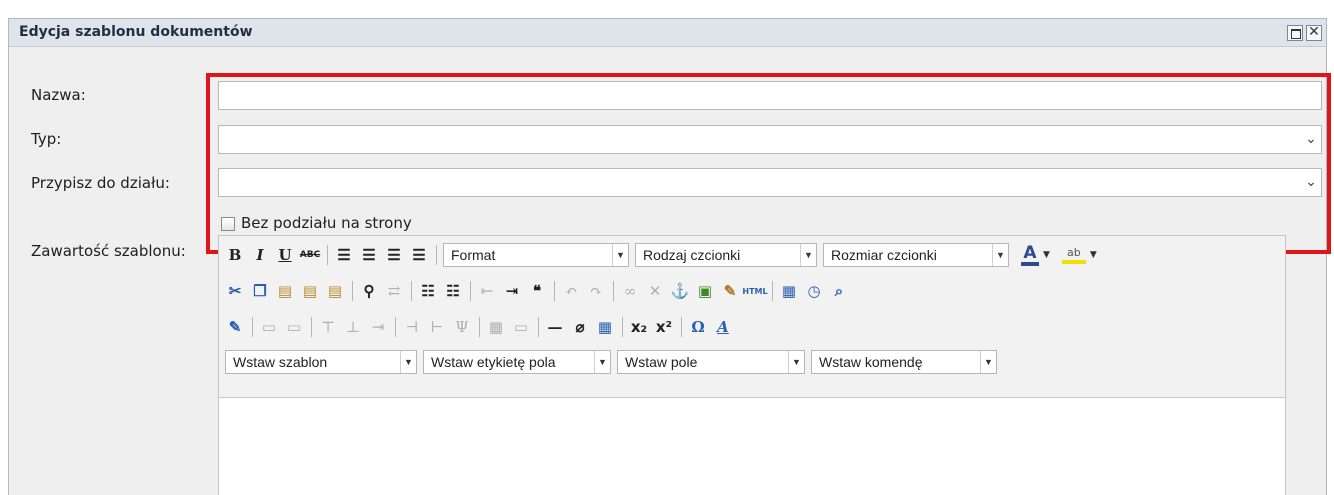 This screenshot has width=1334, height=495. What do you see at coordinates (58, 95) in the screenshot?
I see `name-label: Nazwa:` at bounding box center [58, 95].